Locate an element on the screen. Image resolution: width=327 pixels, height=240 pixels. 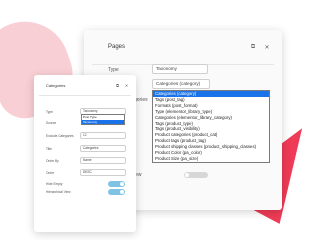
title-label: Title is located at coordinates (49, 149).